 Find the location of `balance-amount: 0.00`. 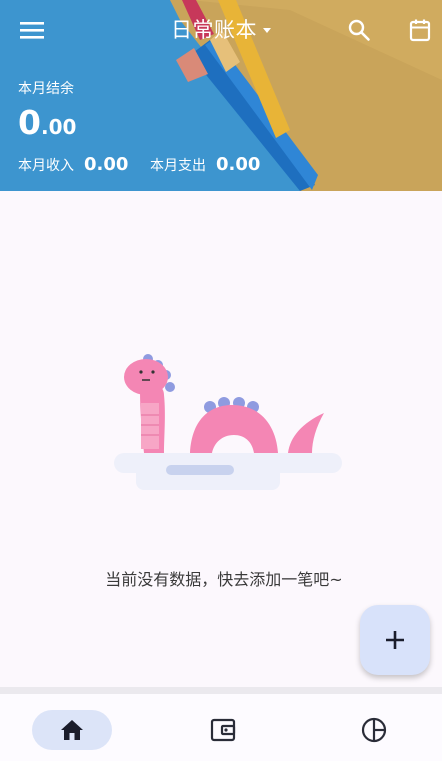

balance-amount: 0.00 is located at coordinates (47, 122).